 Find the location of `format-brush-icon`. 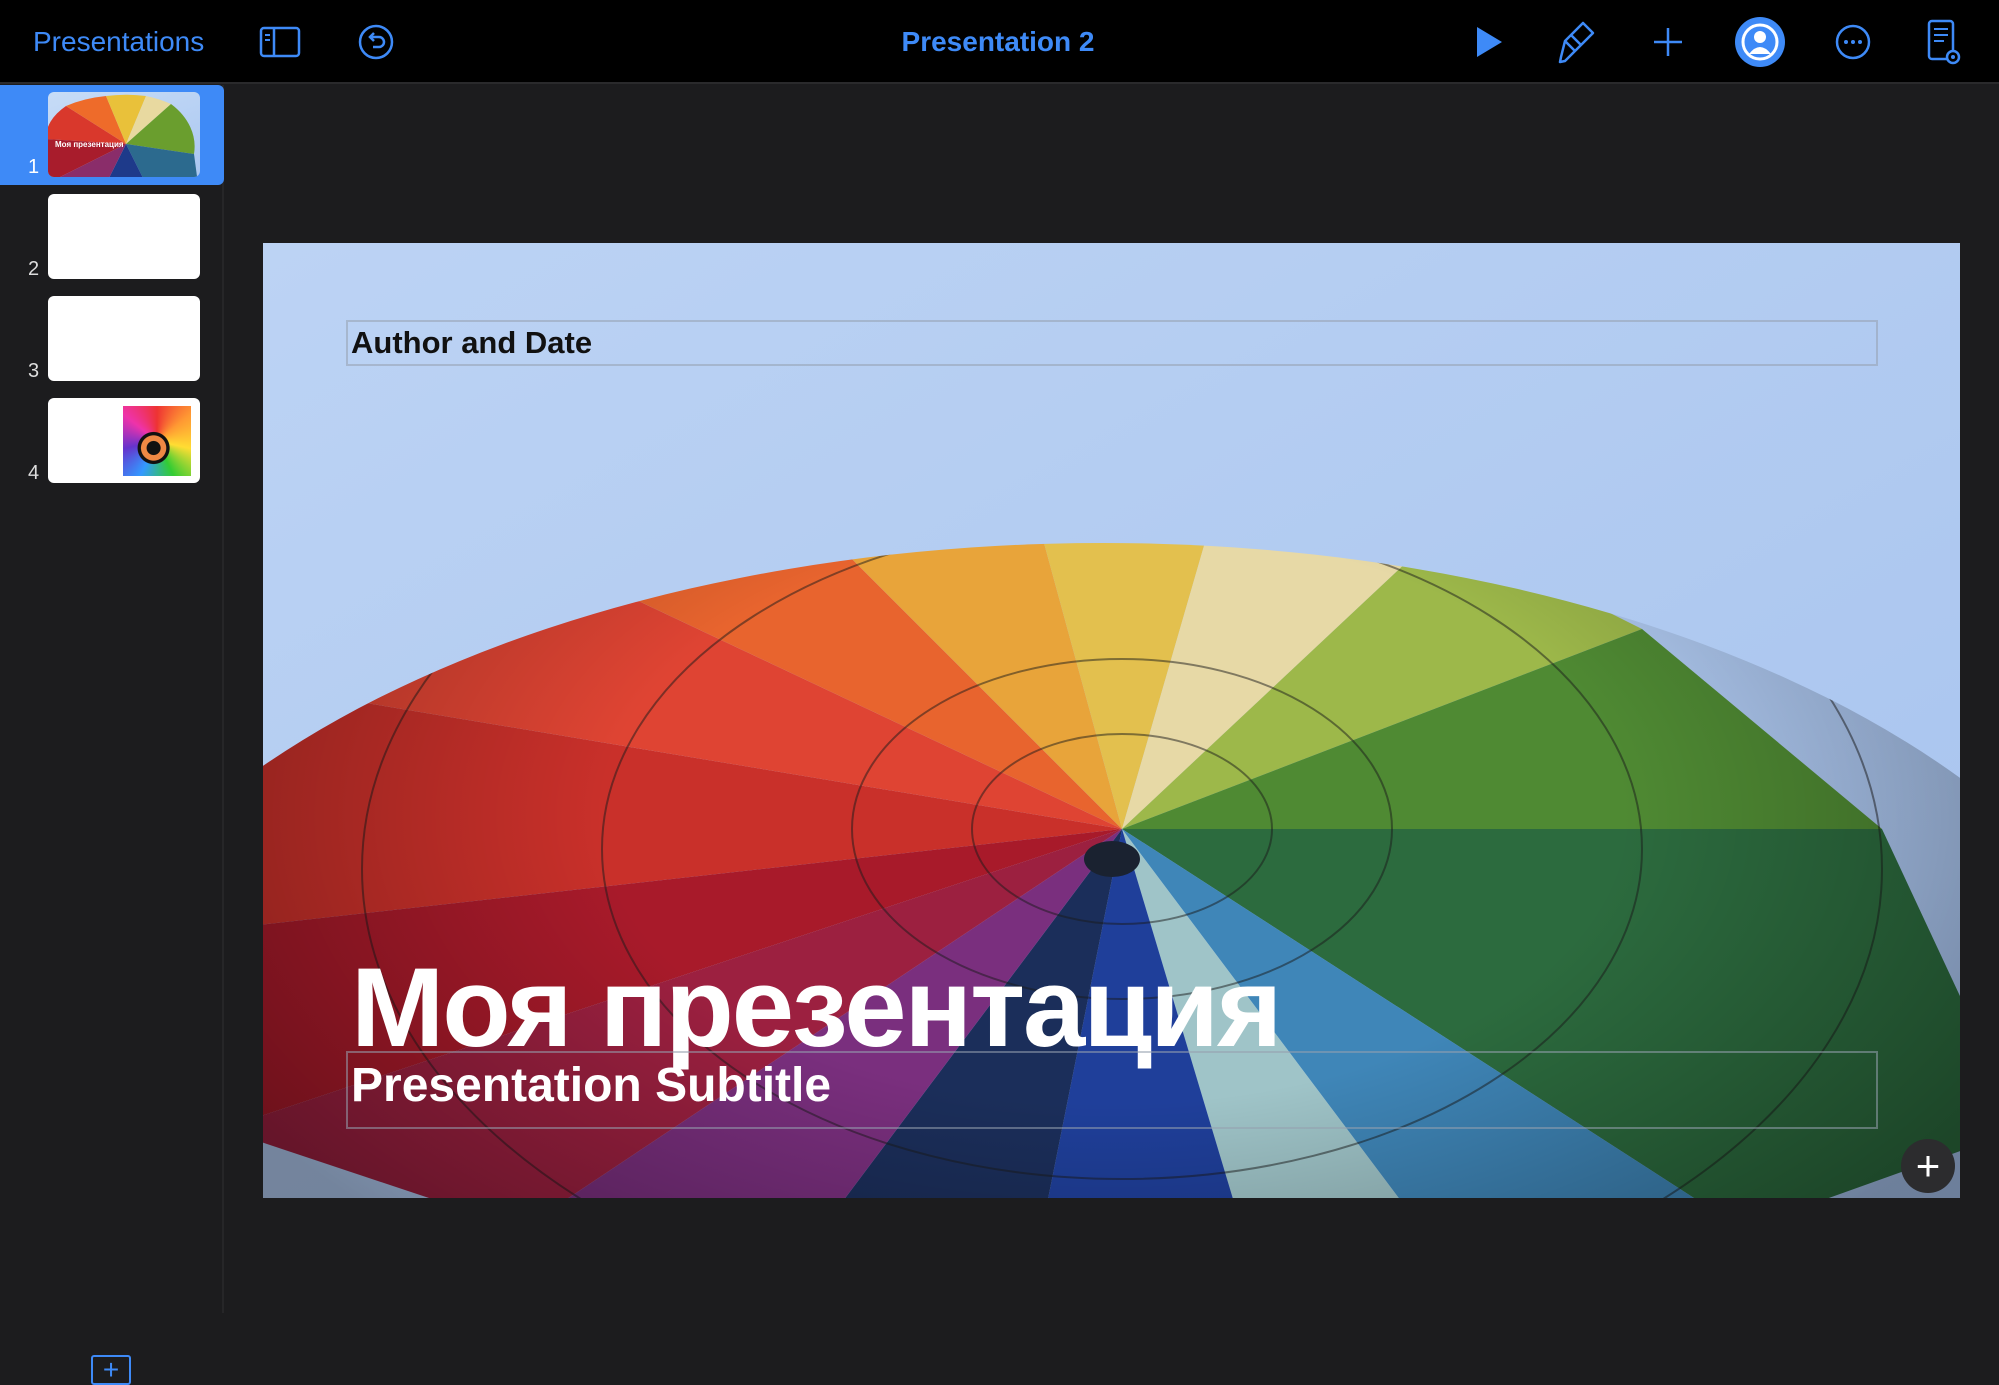

format-brush-icon is located at coordinates (1577, 42).